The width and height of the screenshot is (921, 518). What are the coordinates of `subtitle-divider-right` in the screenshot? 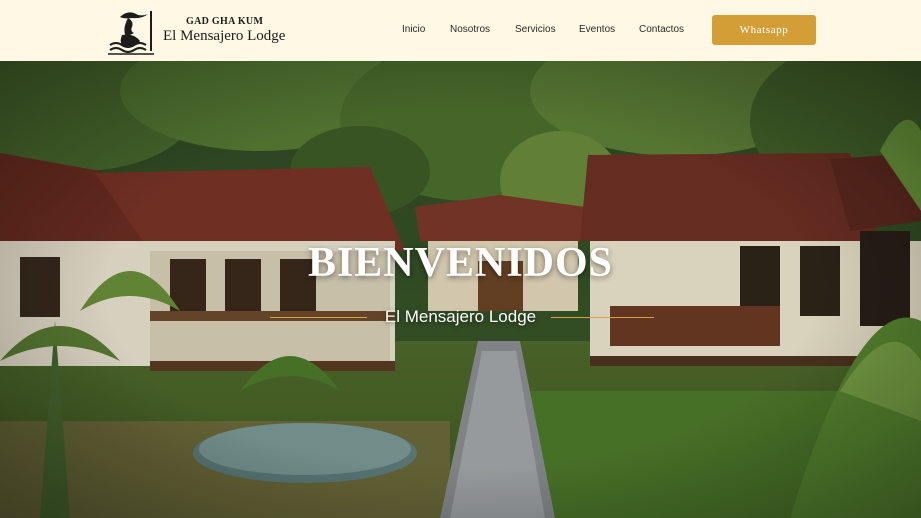 It's located at (602, 317).